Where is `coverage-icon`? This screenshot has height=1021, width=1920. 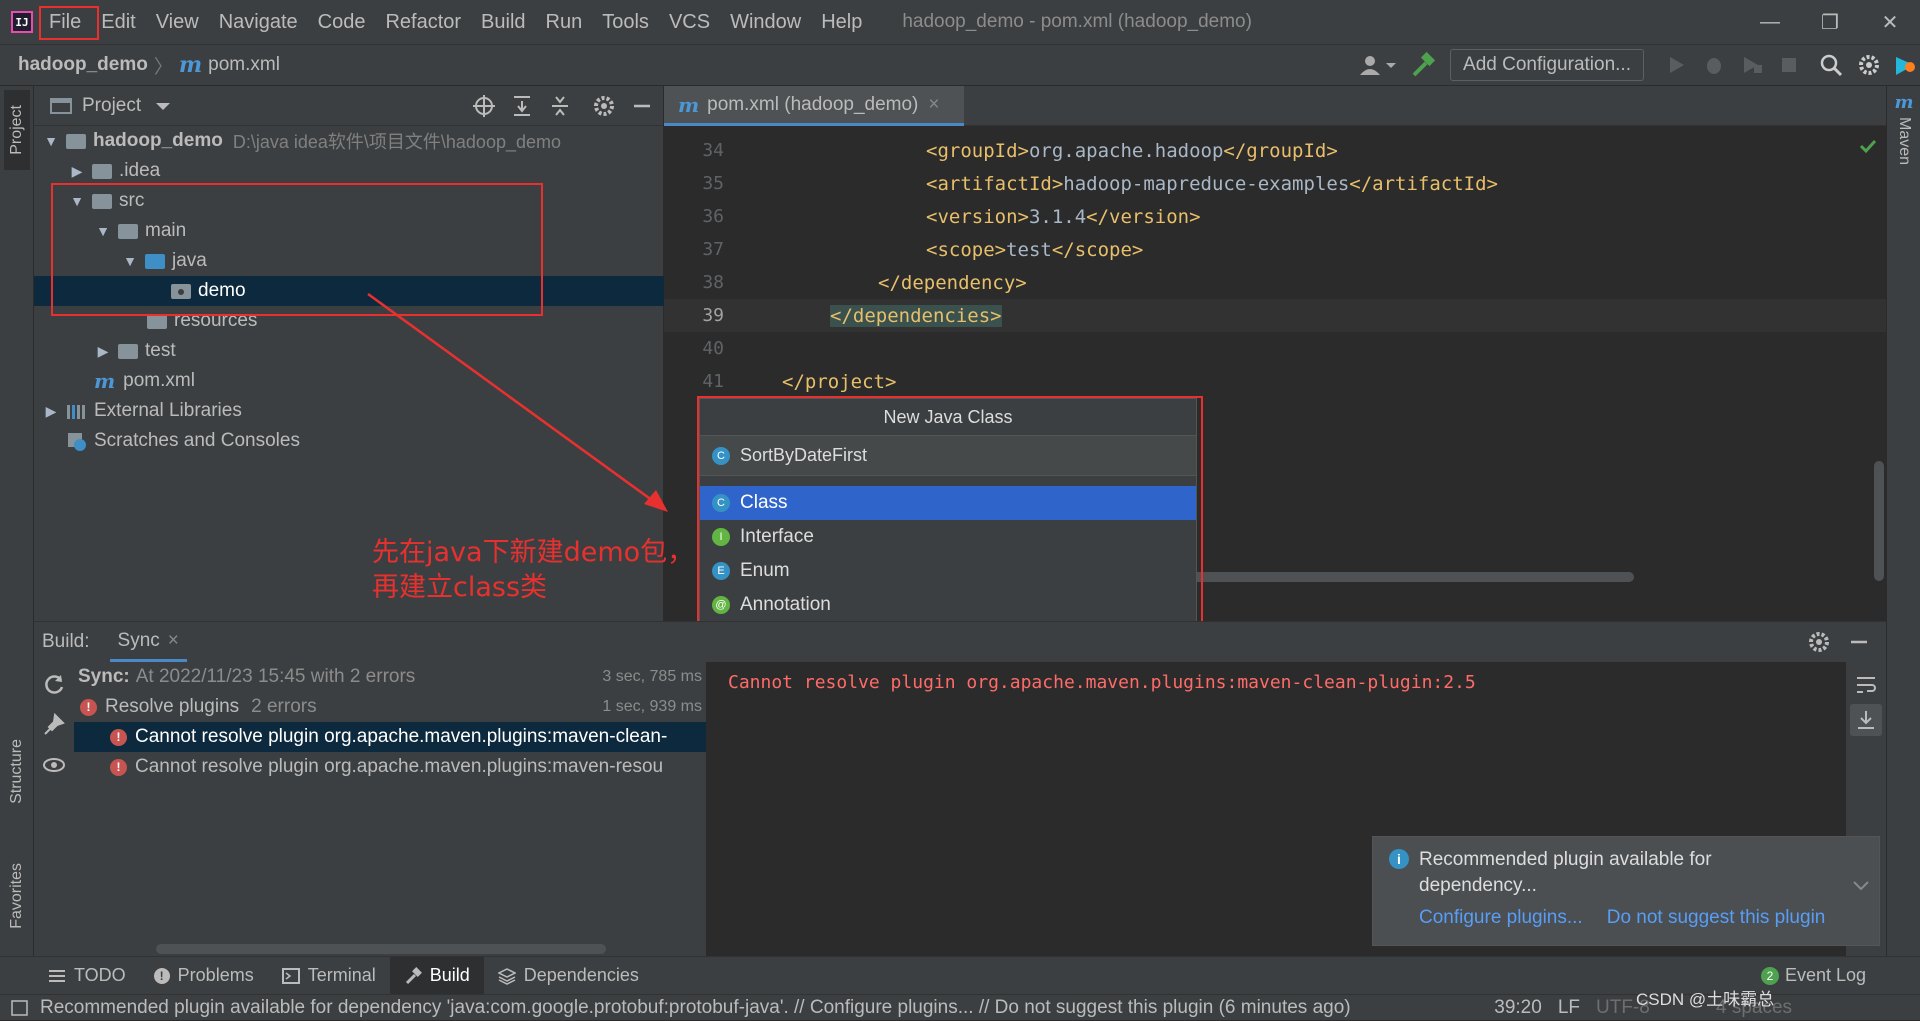
coverage-icon is located at coordinates (1752, 65).